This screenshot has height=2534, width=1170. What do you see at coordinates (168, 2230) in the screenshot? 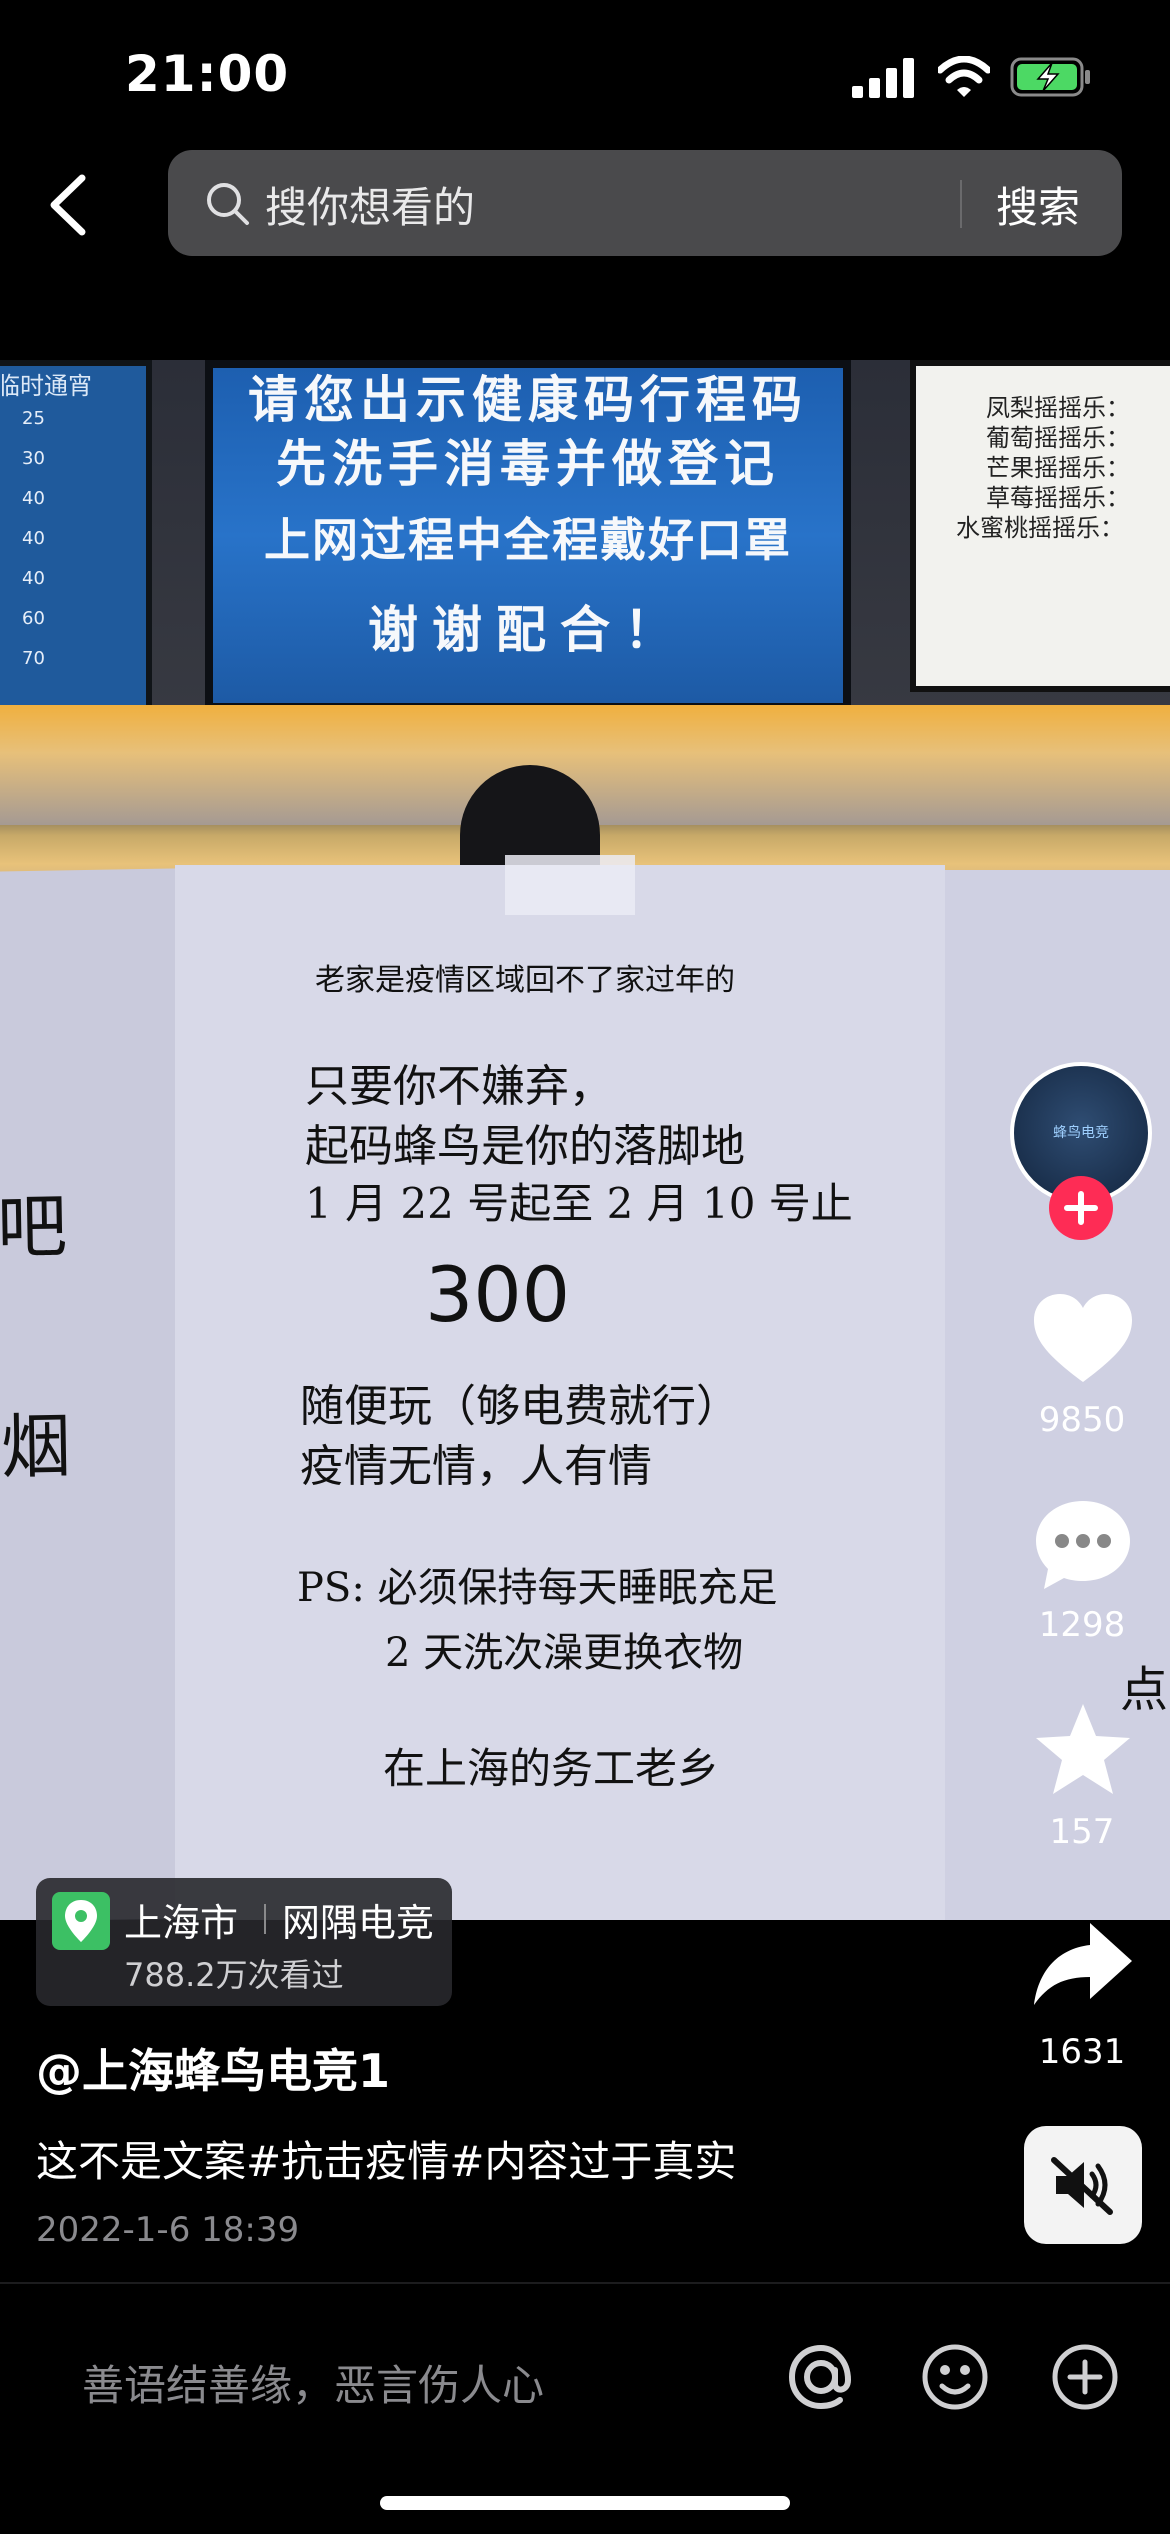
I see `post-datetime: 2022-1-6 18:39` at bounding box center [168, 2230].